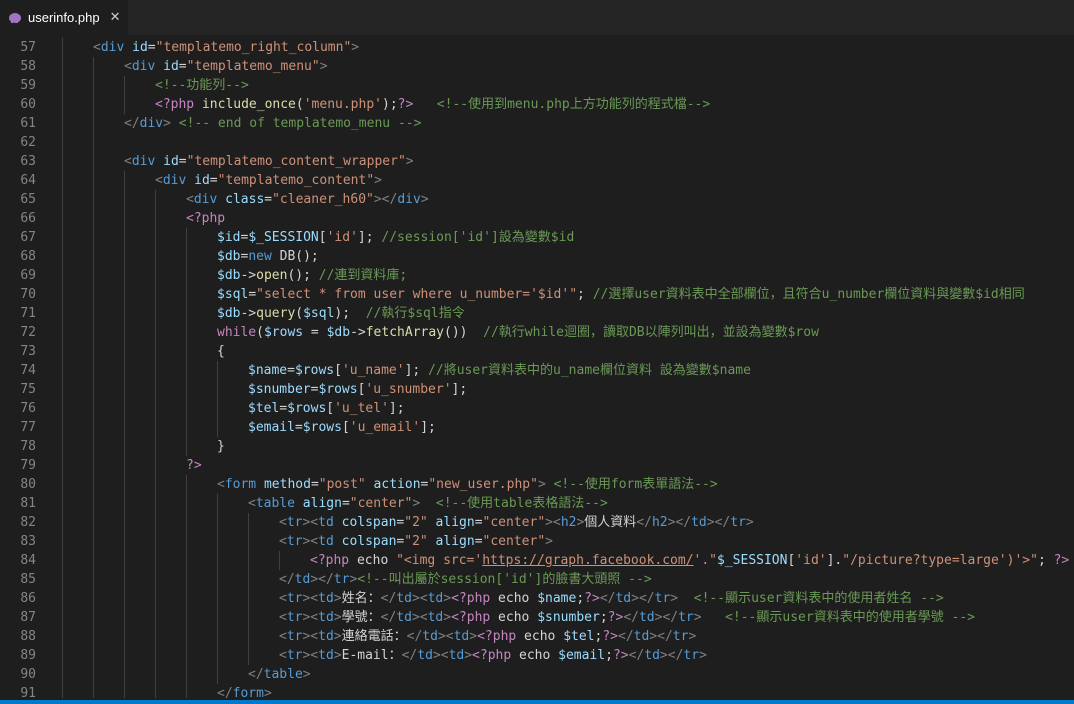 Image resolution: width=1074 pixels, height=704 pixels. What do you see at coordinates (537, 313) in the screenshot?
I see `code-line: 71 $db->query($sql); //執行$sql指令` at bounding box center [537, 313].